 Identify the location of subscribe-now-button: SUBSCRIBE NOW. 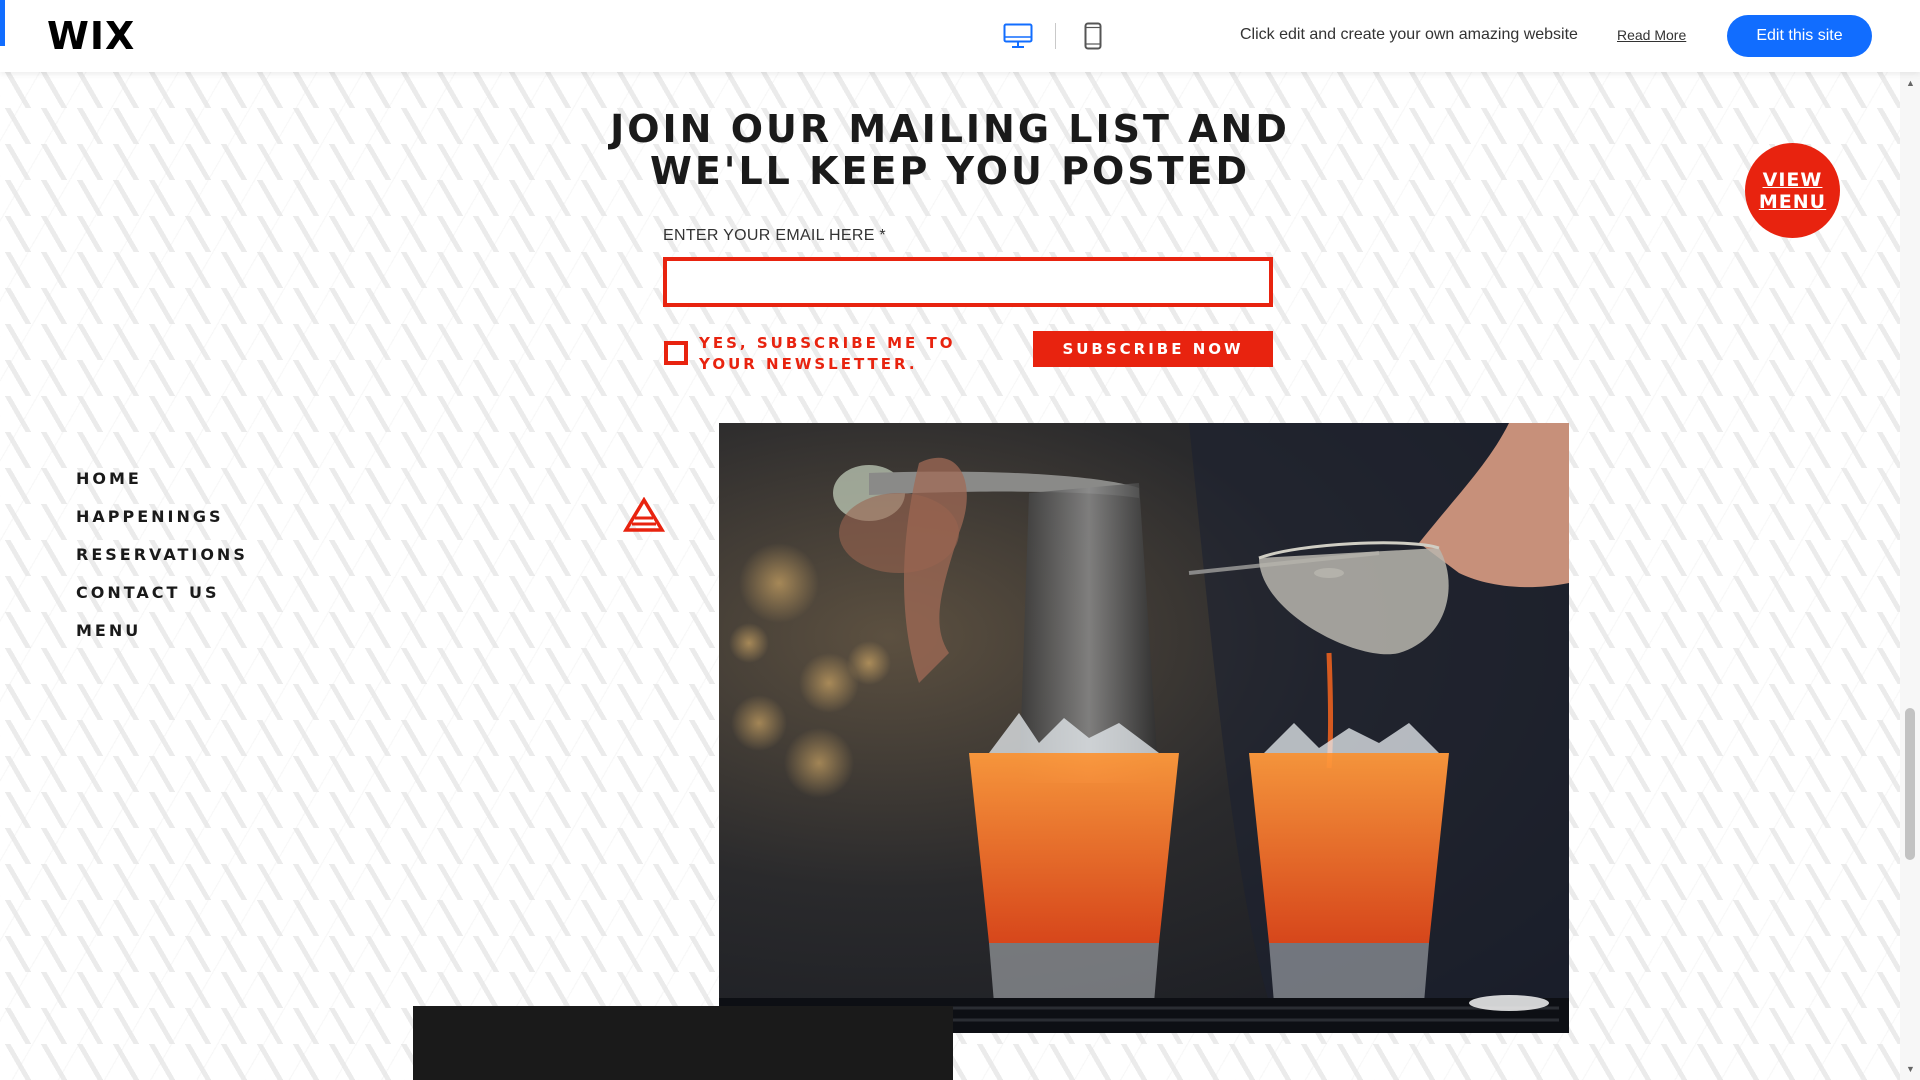
(1153, 349).